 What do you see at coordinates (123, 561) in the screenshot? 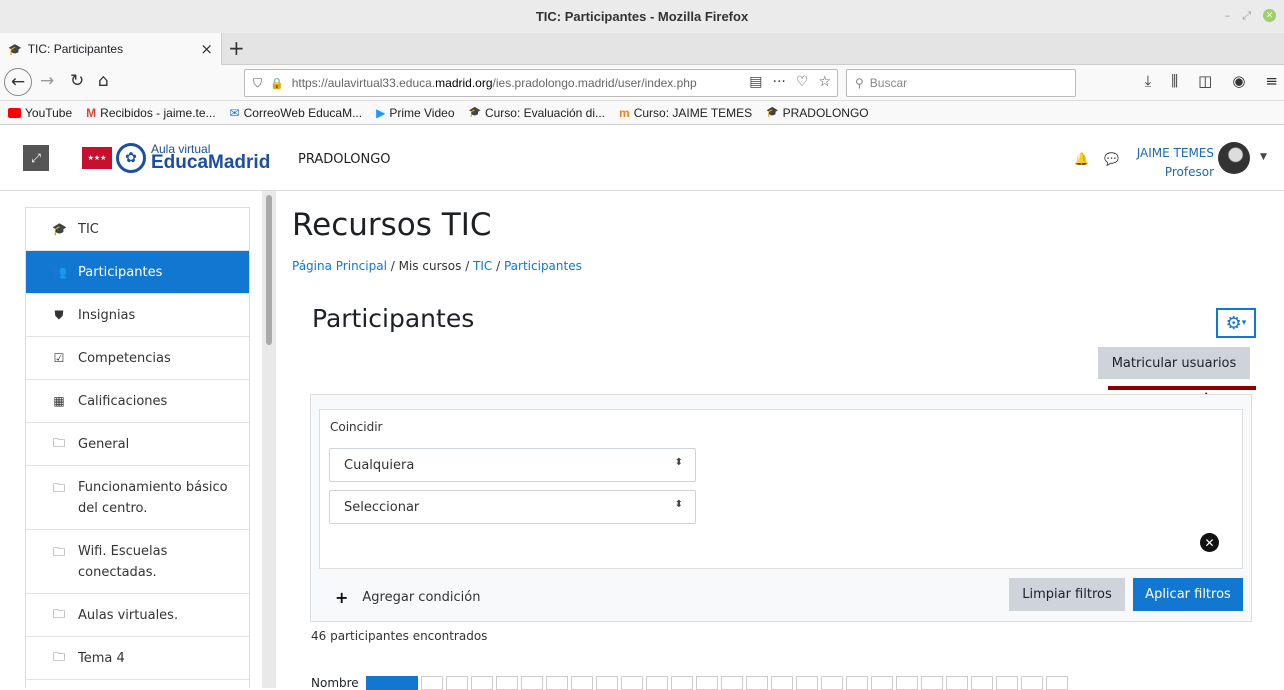
I see `sidebar-item-label: Wifi. Escuelas conectadas.` at bounding box center [123, 561].